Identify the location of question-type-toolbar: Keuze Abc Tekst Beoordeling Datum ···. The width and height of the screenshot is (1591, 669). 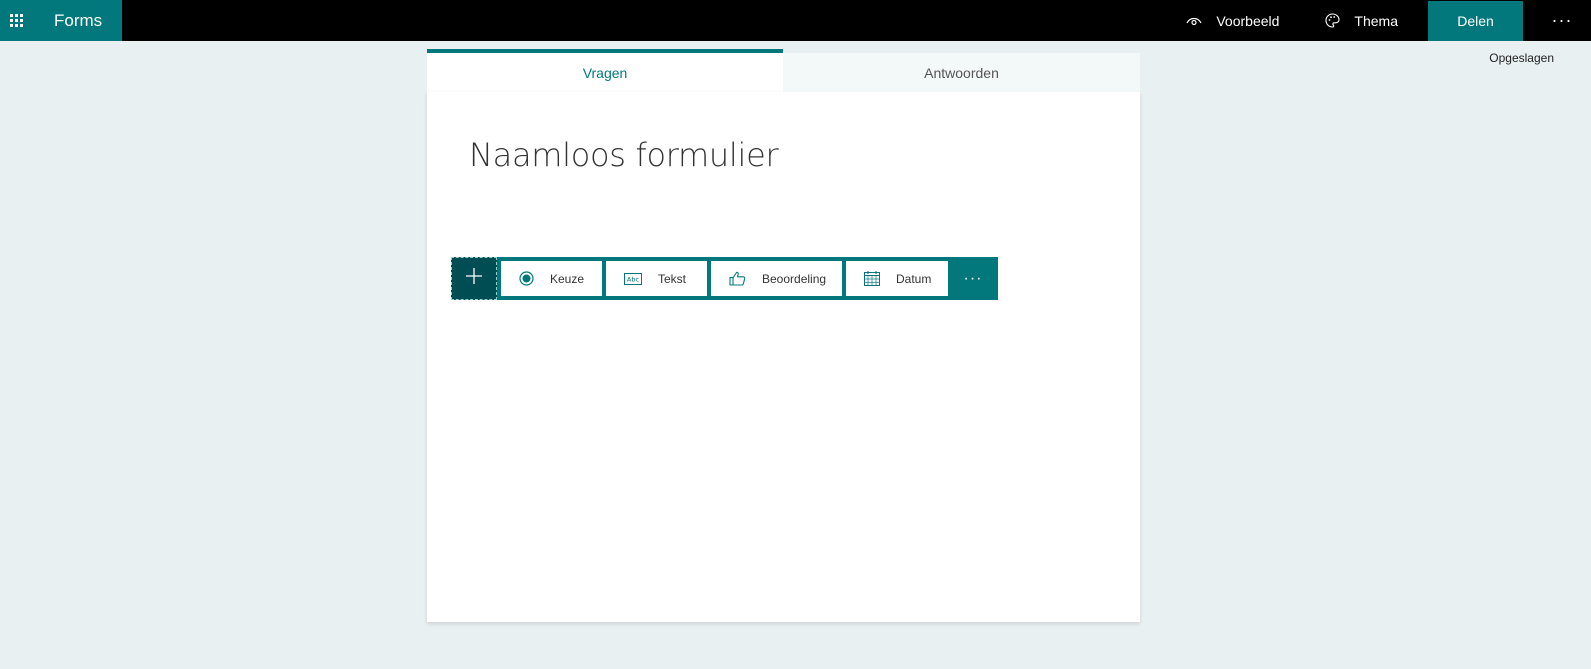
(724, 278).